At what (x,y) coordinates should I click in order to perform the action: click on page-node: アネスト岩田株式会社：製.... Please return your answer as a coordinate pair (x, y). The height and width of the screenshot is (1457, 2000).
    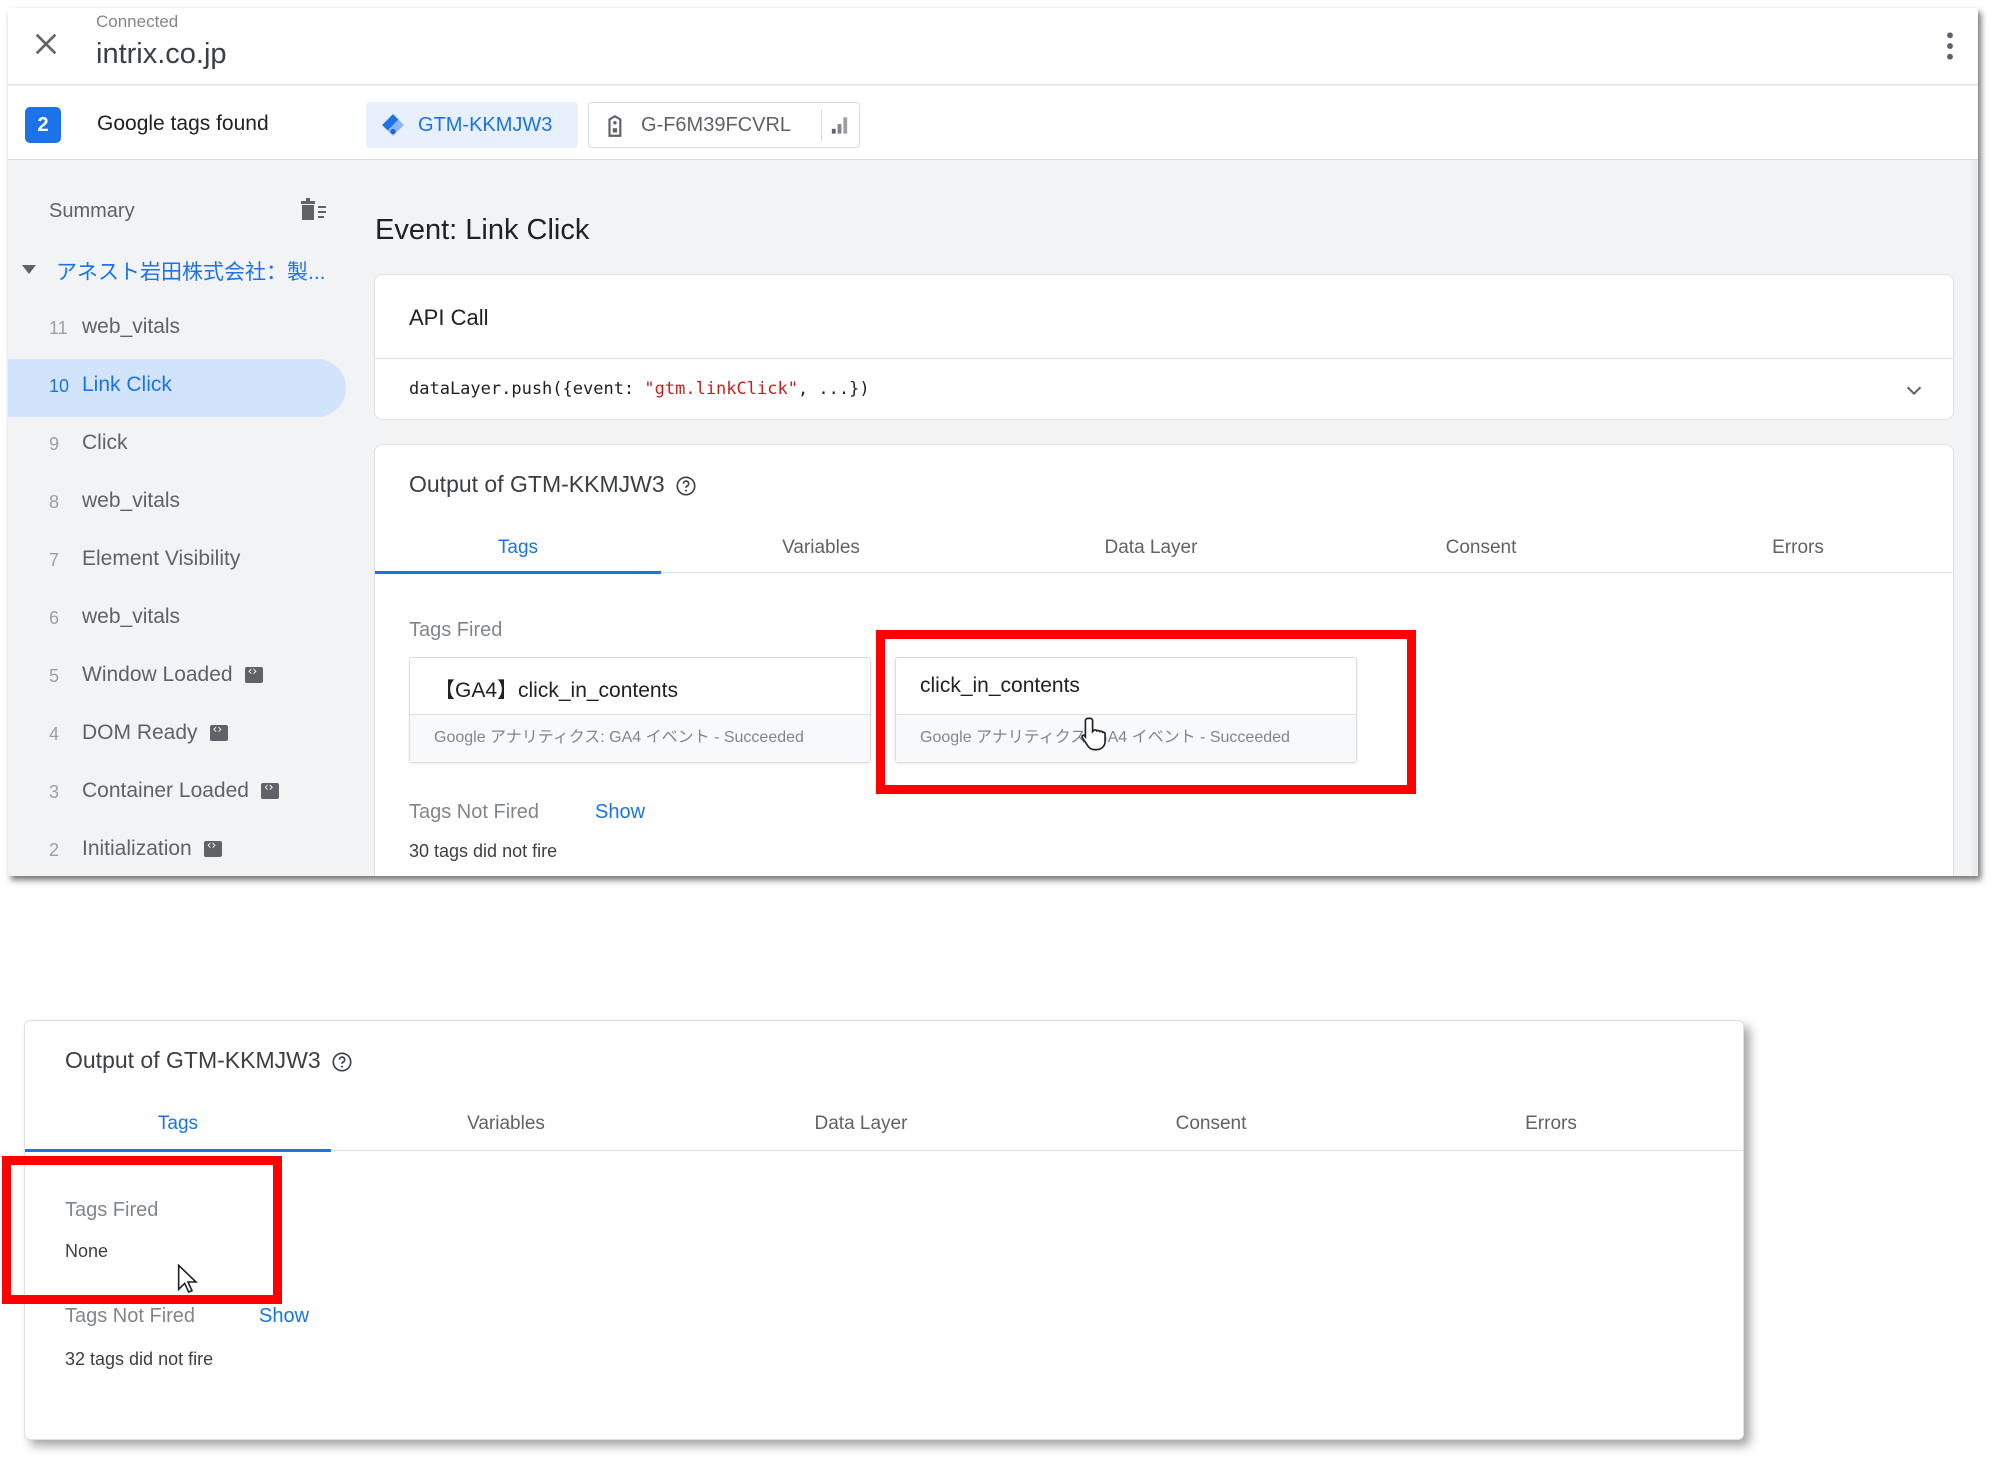
    Looking at the image, I should click on (179, 271).